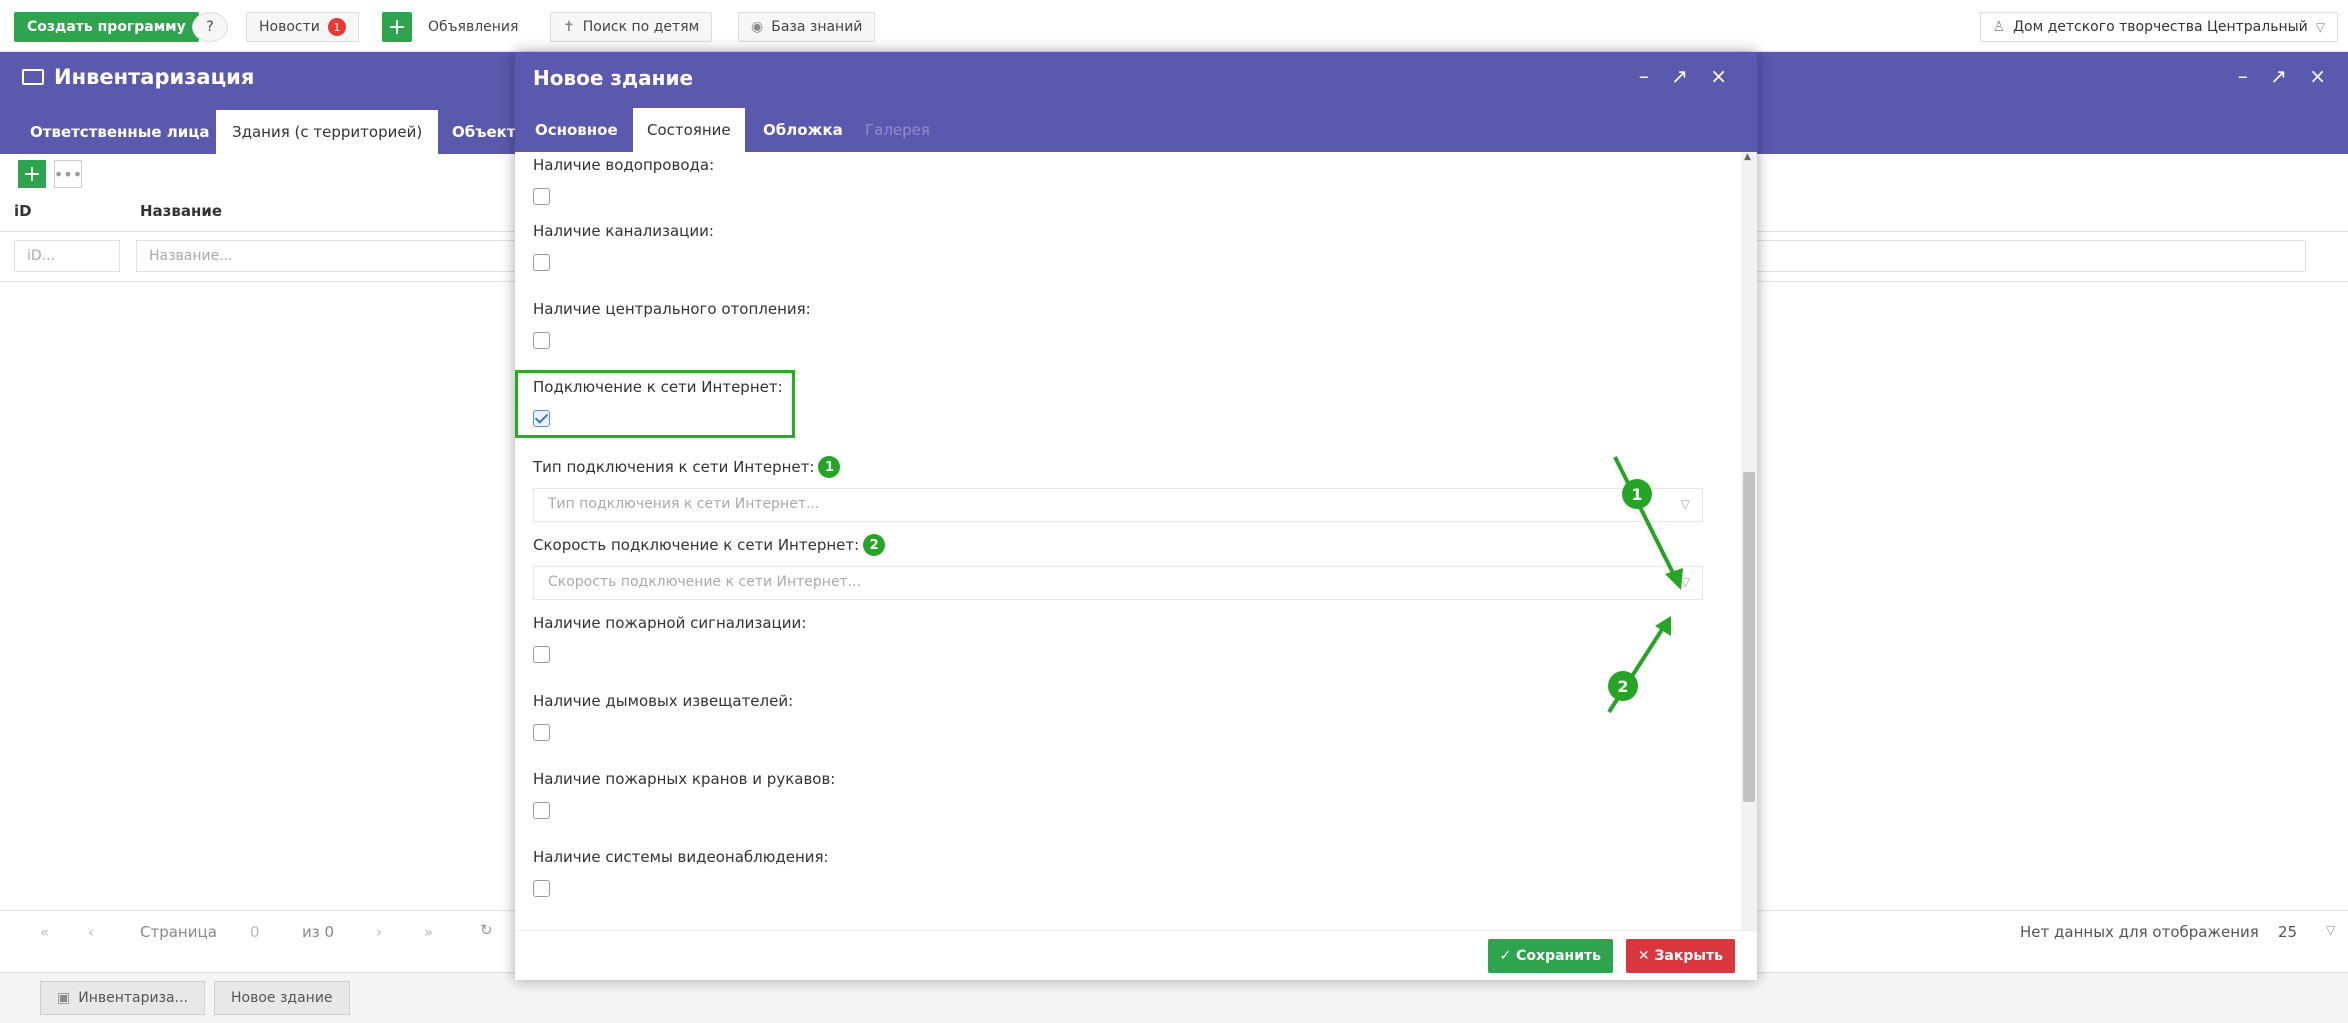  I want to click on tab-buildings: Здания (с территорией), so click(327, 132).